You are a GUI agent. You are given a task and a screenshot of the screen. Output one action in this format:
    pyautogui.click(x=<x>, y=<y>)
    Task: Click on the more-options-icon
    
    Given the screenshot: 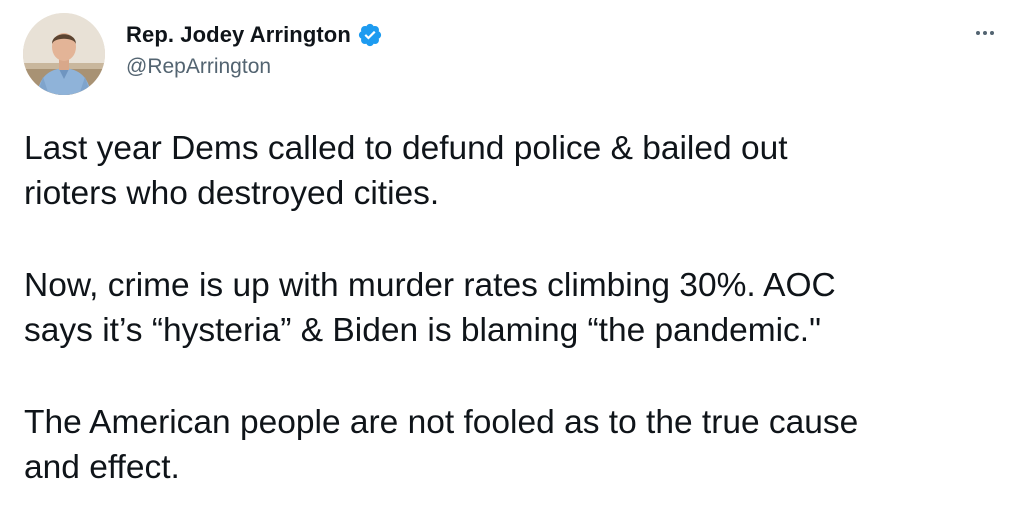 What is the action you would take?
    pyautogui.click(x=985, y=33)
    